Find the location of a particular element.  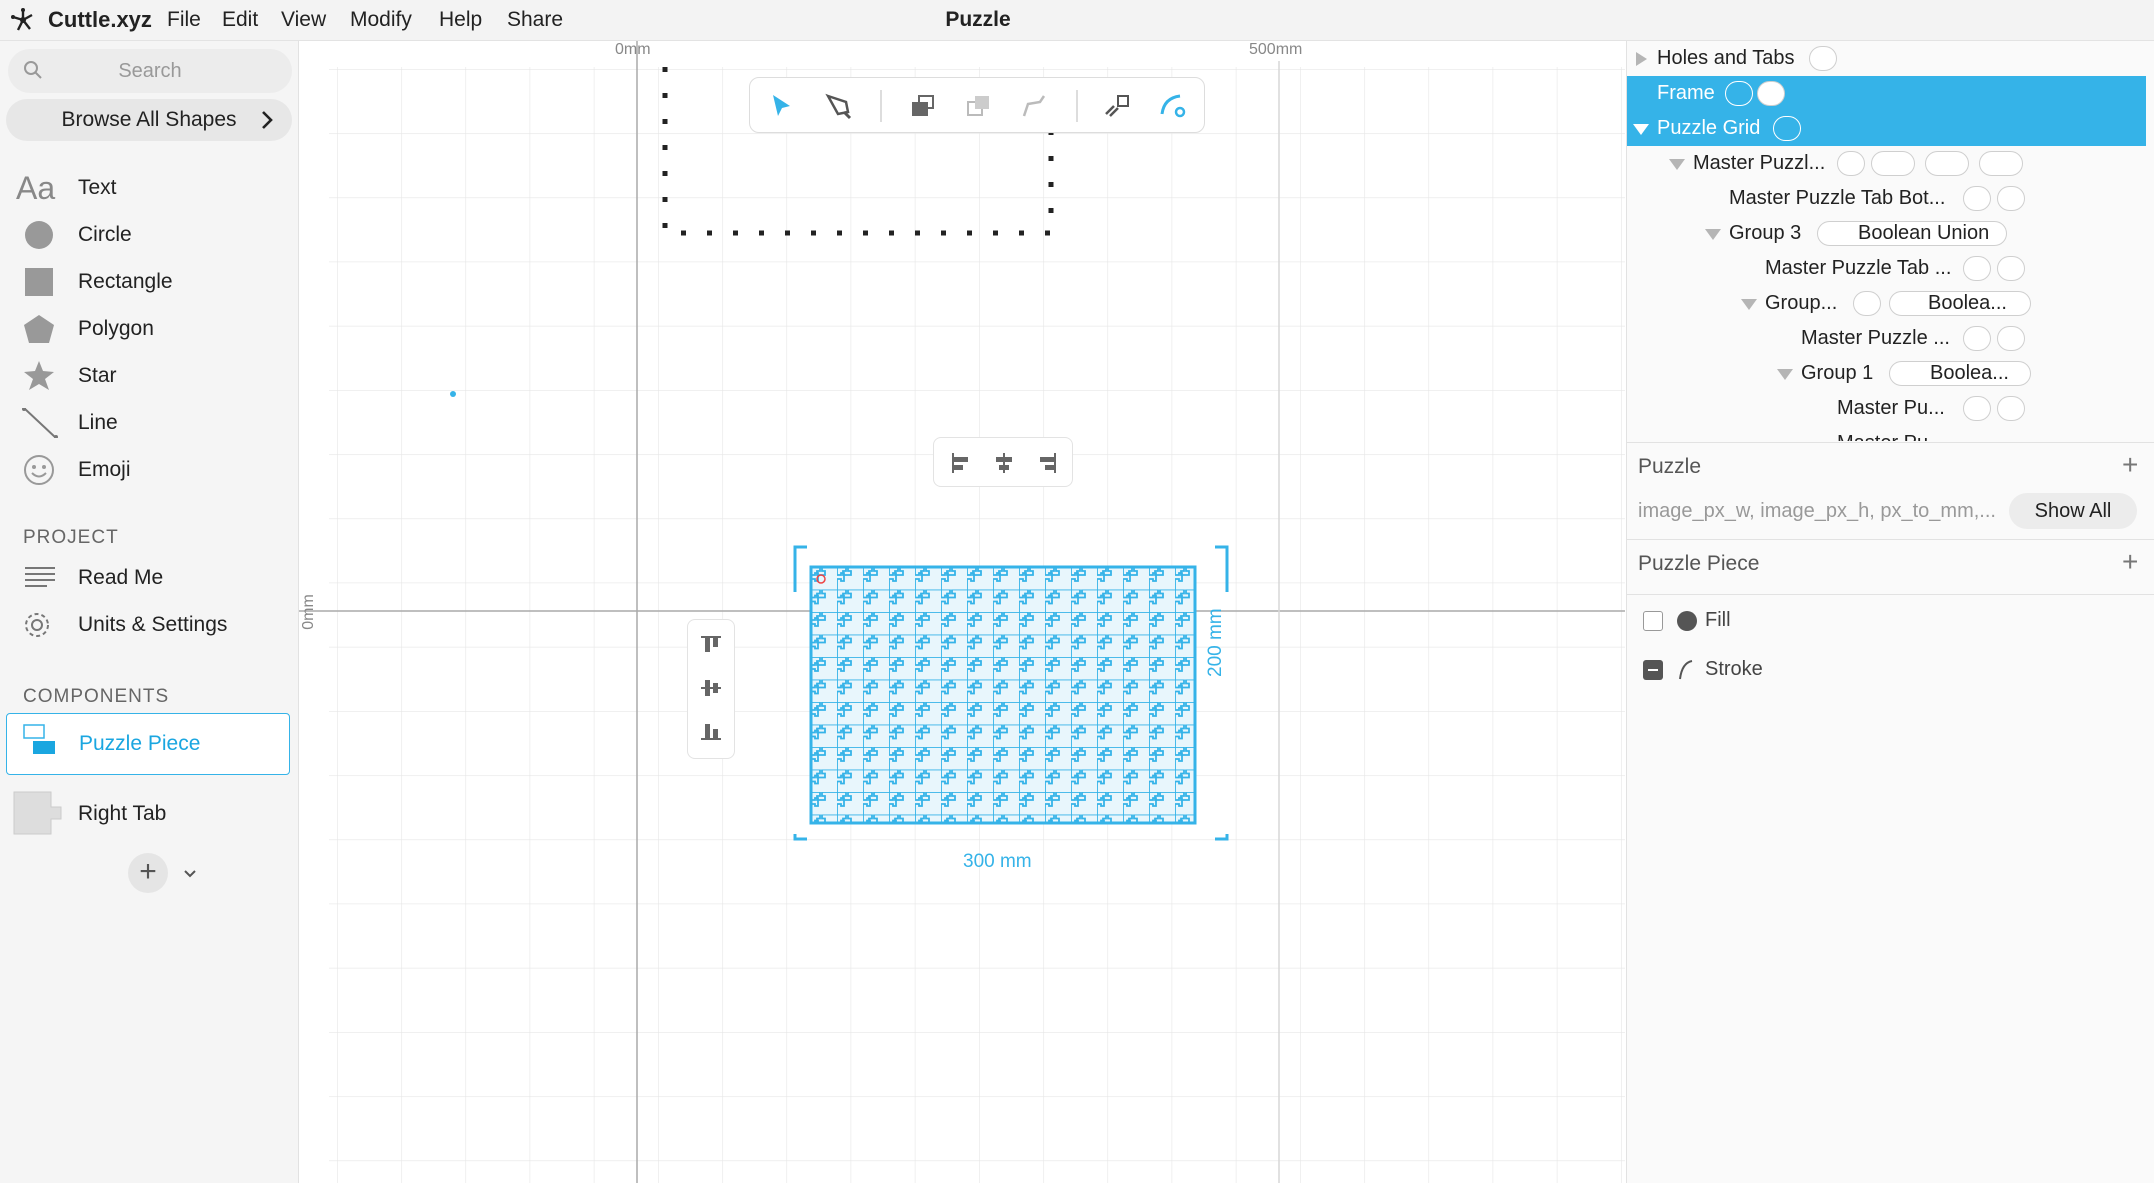

document-title: Puzzle is located at coordinates (978, 20).